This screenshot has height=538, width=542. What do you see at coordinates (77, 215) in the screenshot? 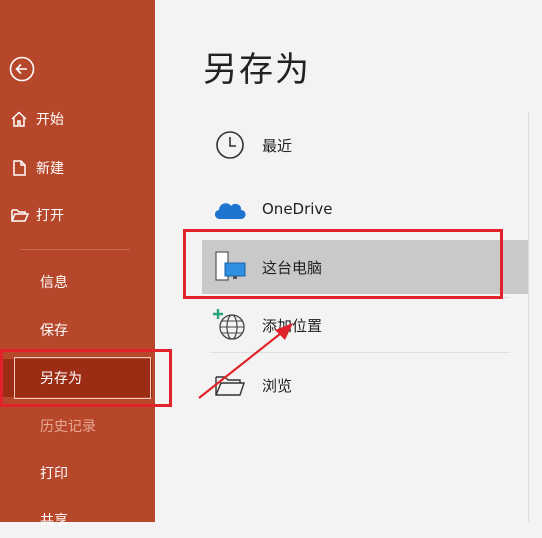
I see `sidebar-item-open: 打开` at bounding box center [77, 215].